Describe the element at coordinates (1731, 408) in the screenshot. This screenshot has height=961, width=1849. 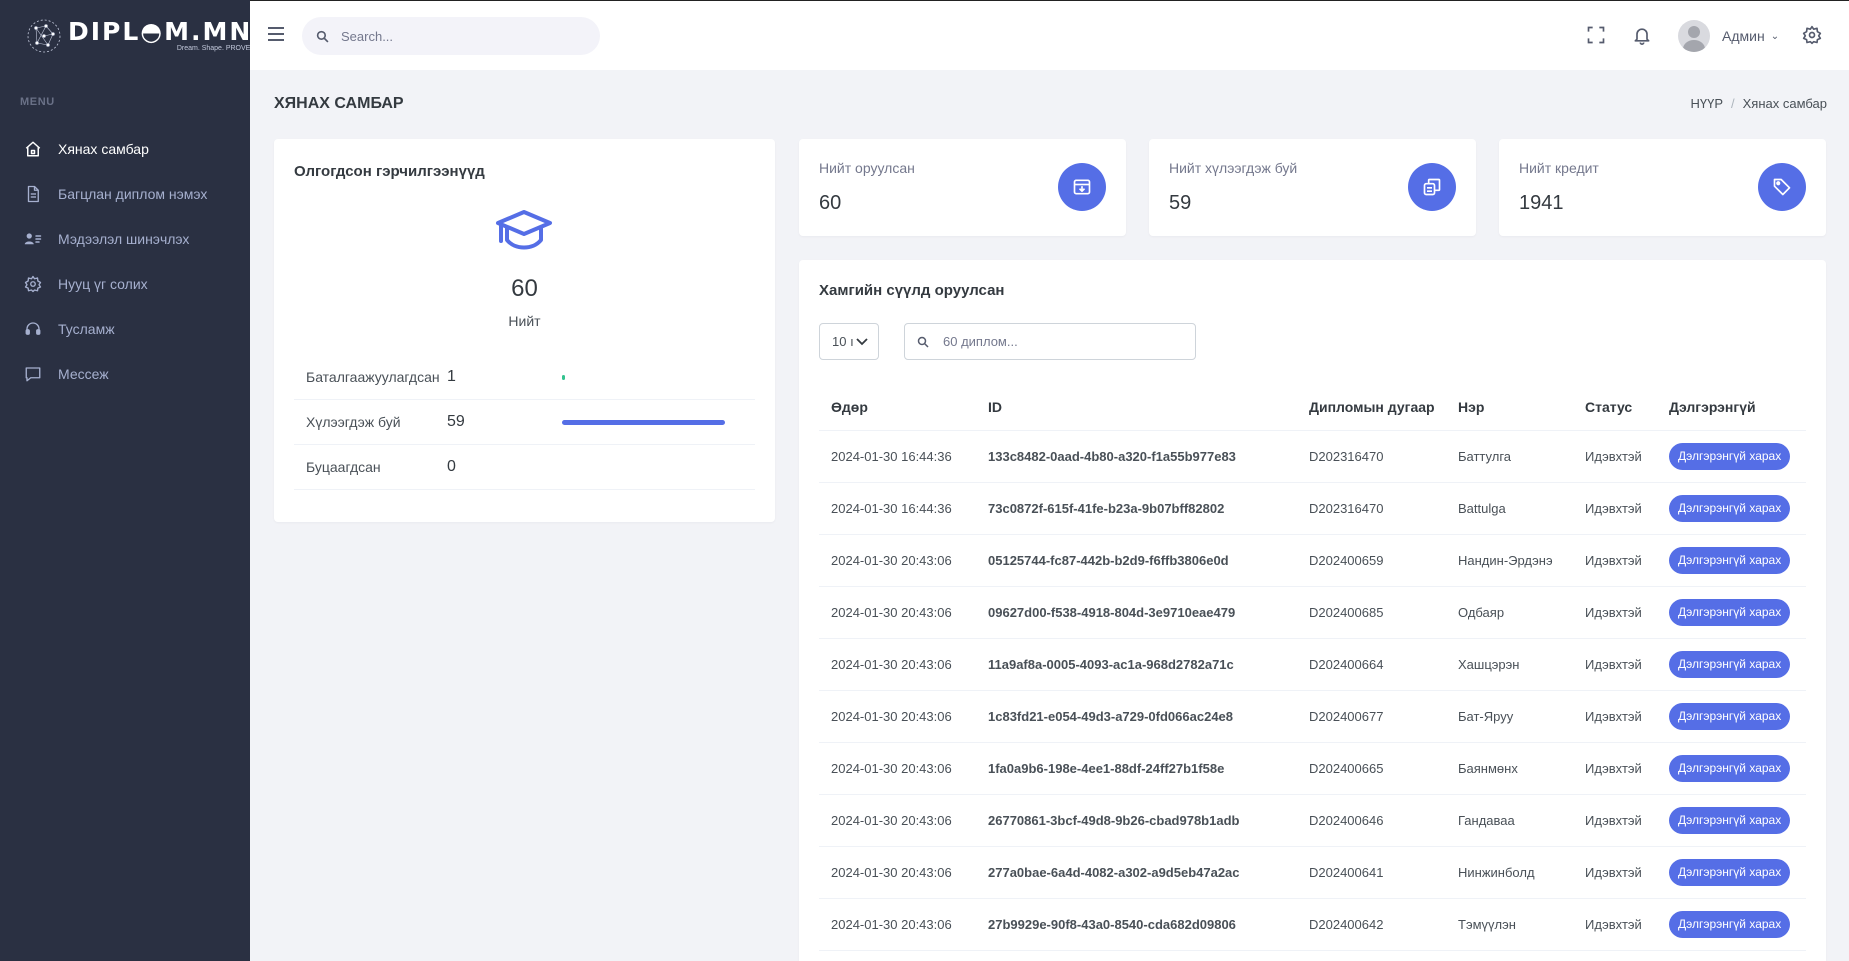
I see `column-header-details: Дэлгэрэнгүй` at that location.